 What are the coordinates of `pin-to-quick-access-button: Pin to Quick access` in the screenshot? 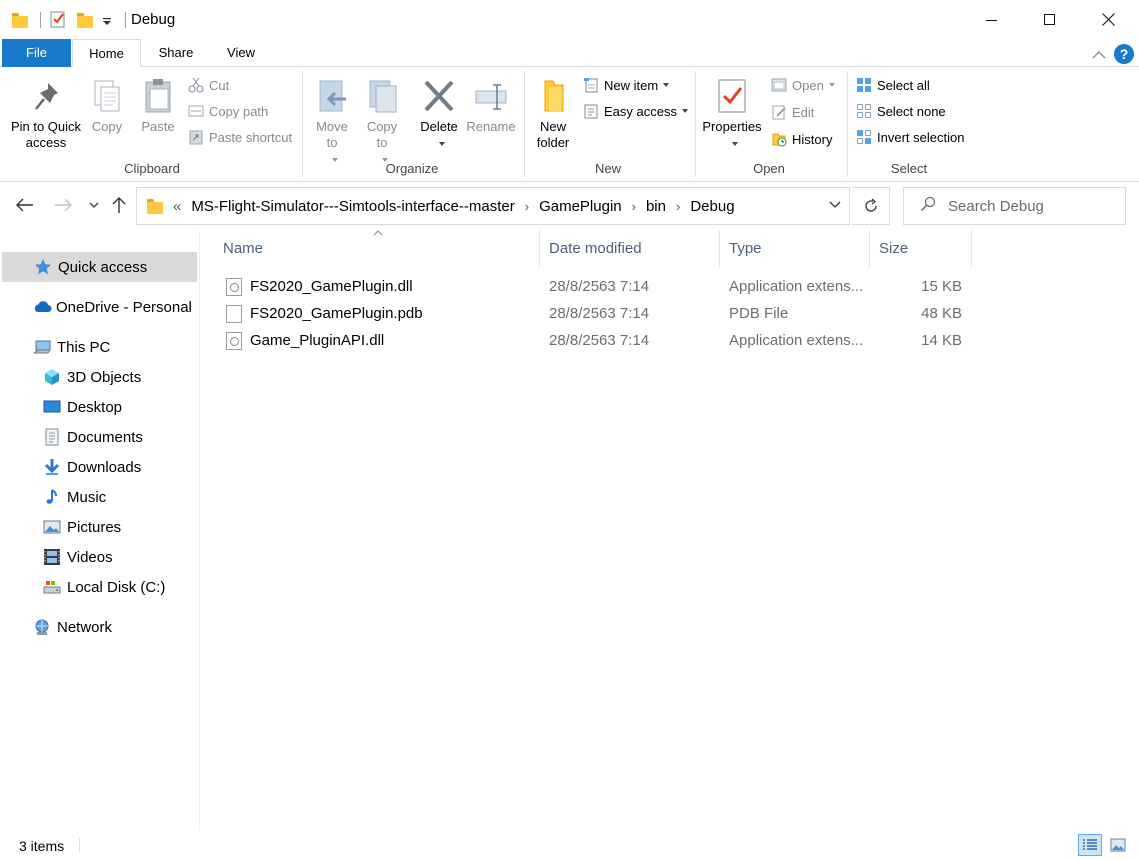 It's located at (46, 114).